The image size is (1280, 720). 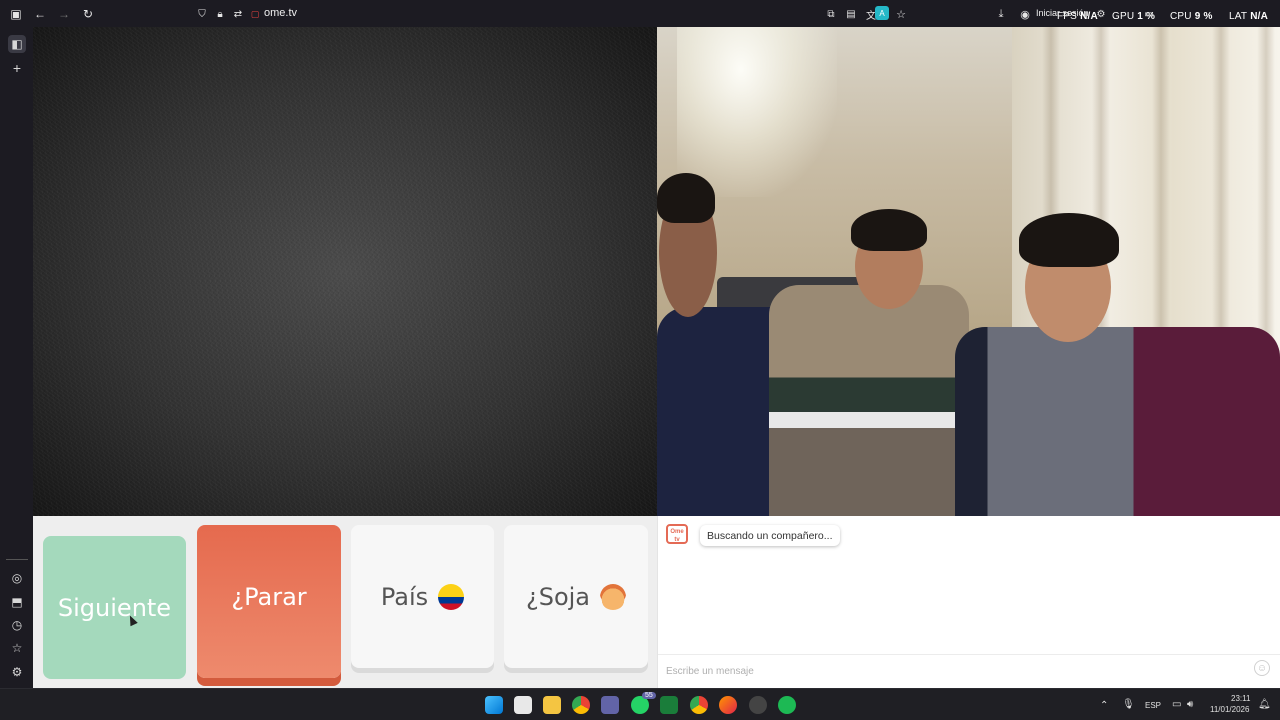 I want to click on screen-icon: ▭, so click(x=1149, y=14).